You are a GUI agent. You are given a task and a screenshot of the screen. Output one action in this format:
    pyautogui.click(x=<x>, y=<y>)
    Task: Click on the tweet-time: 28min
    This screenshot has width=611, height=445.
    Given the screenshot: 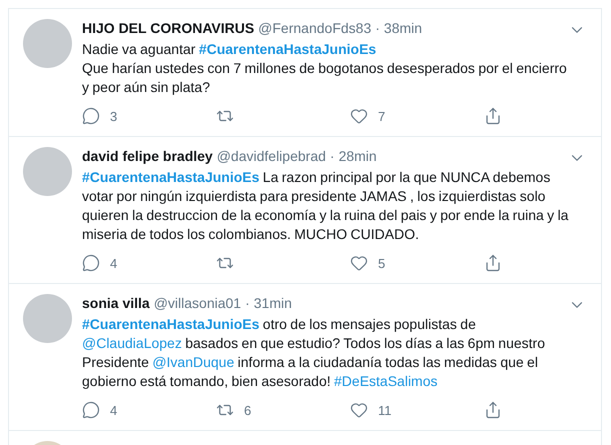 What is the action you would take?
    pyautogui.click(x=357, y=156)
    